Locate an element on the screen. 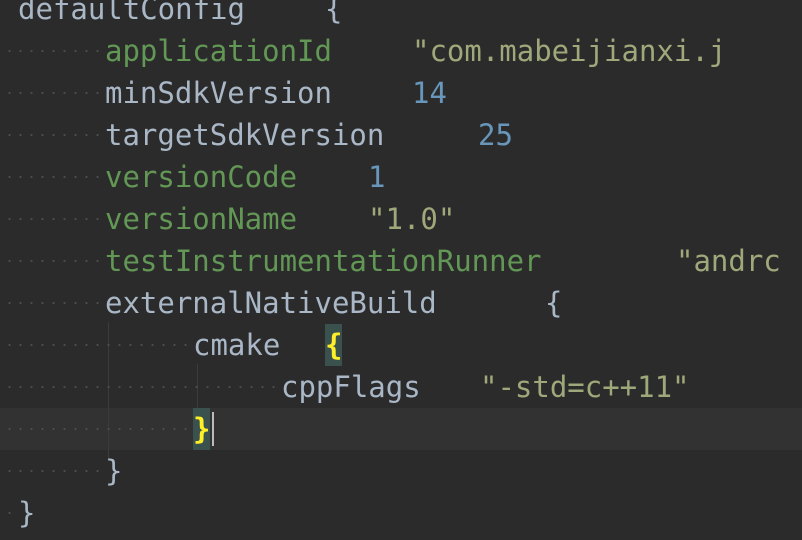 This screenshot has height=540, width=802. property-key: cppFlags is located at coordinates (351, 387).